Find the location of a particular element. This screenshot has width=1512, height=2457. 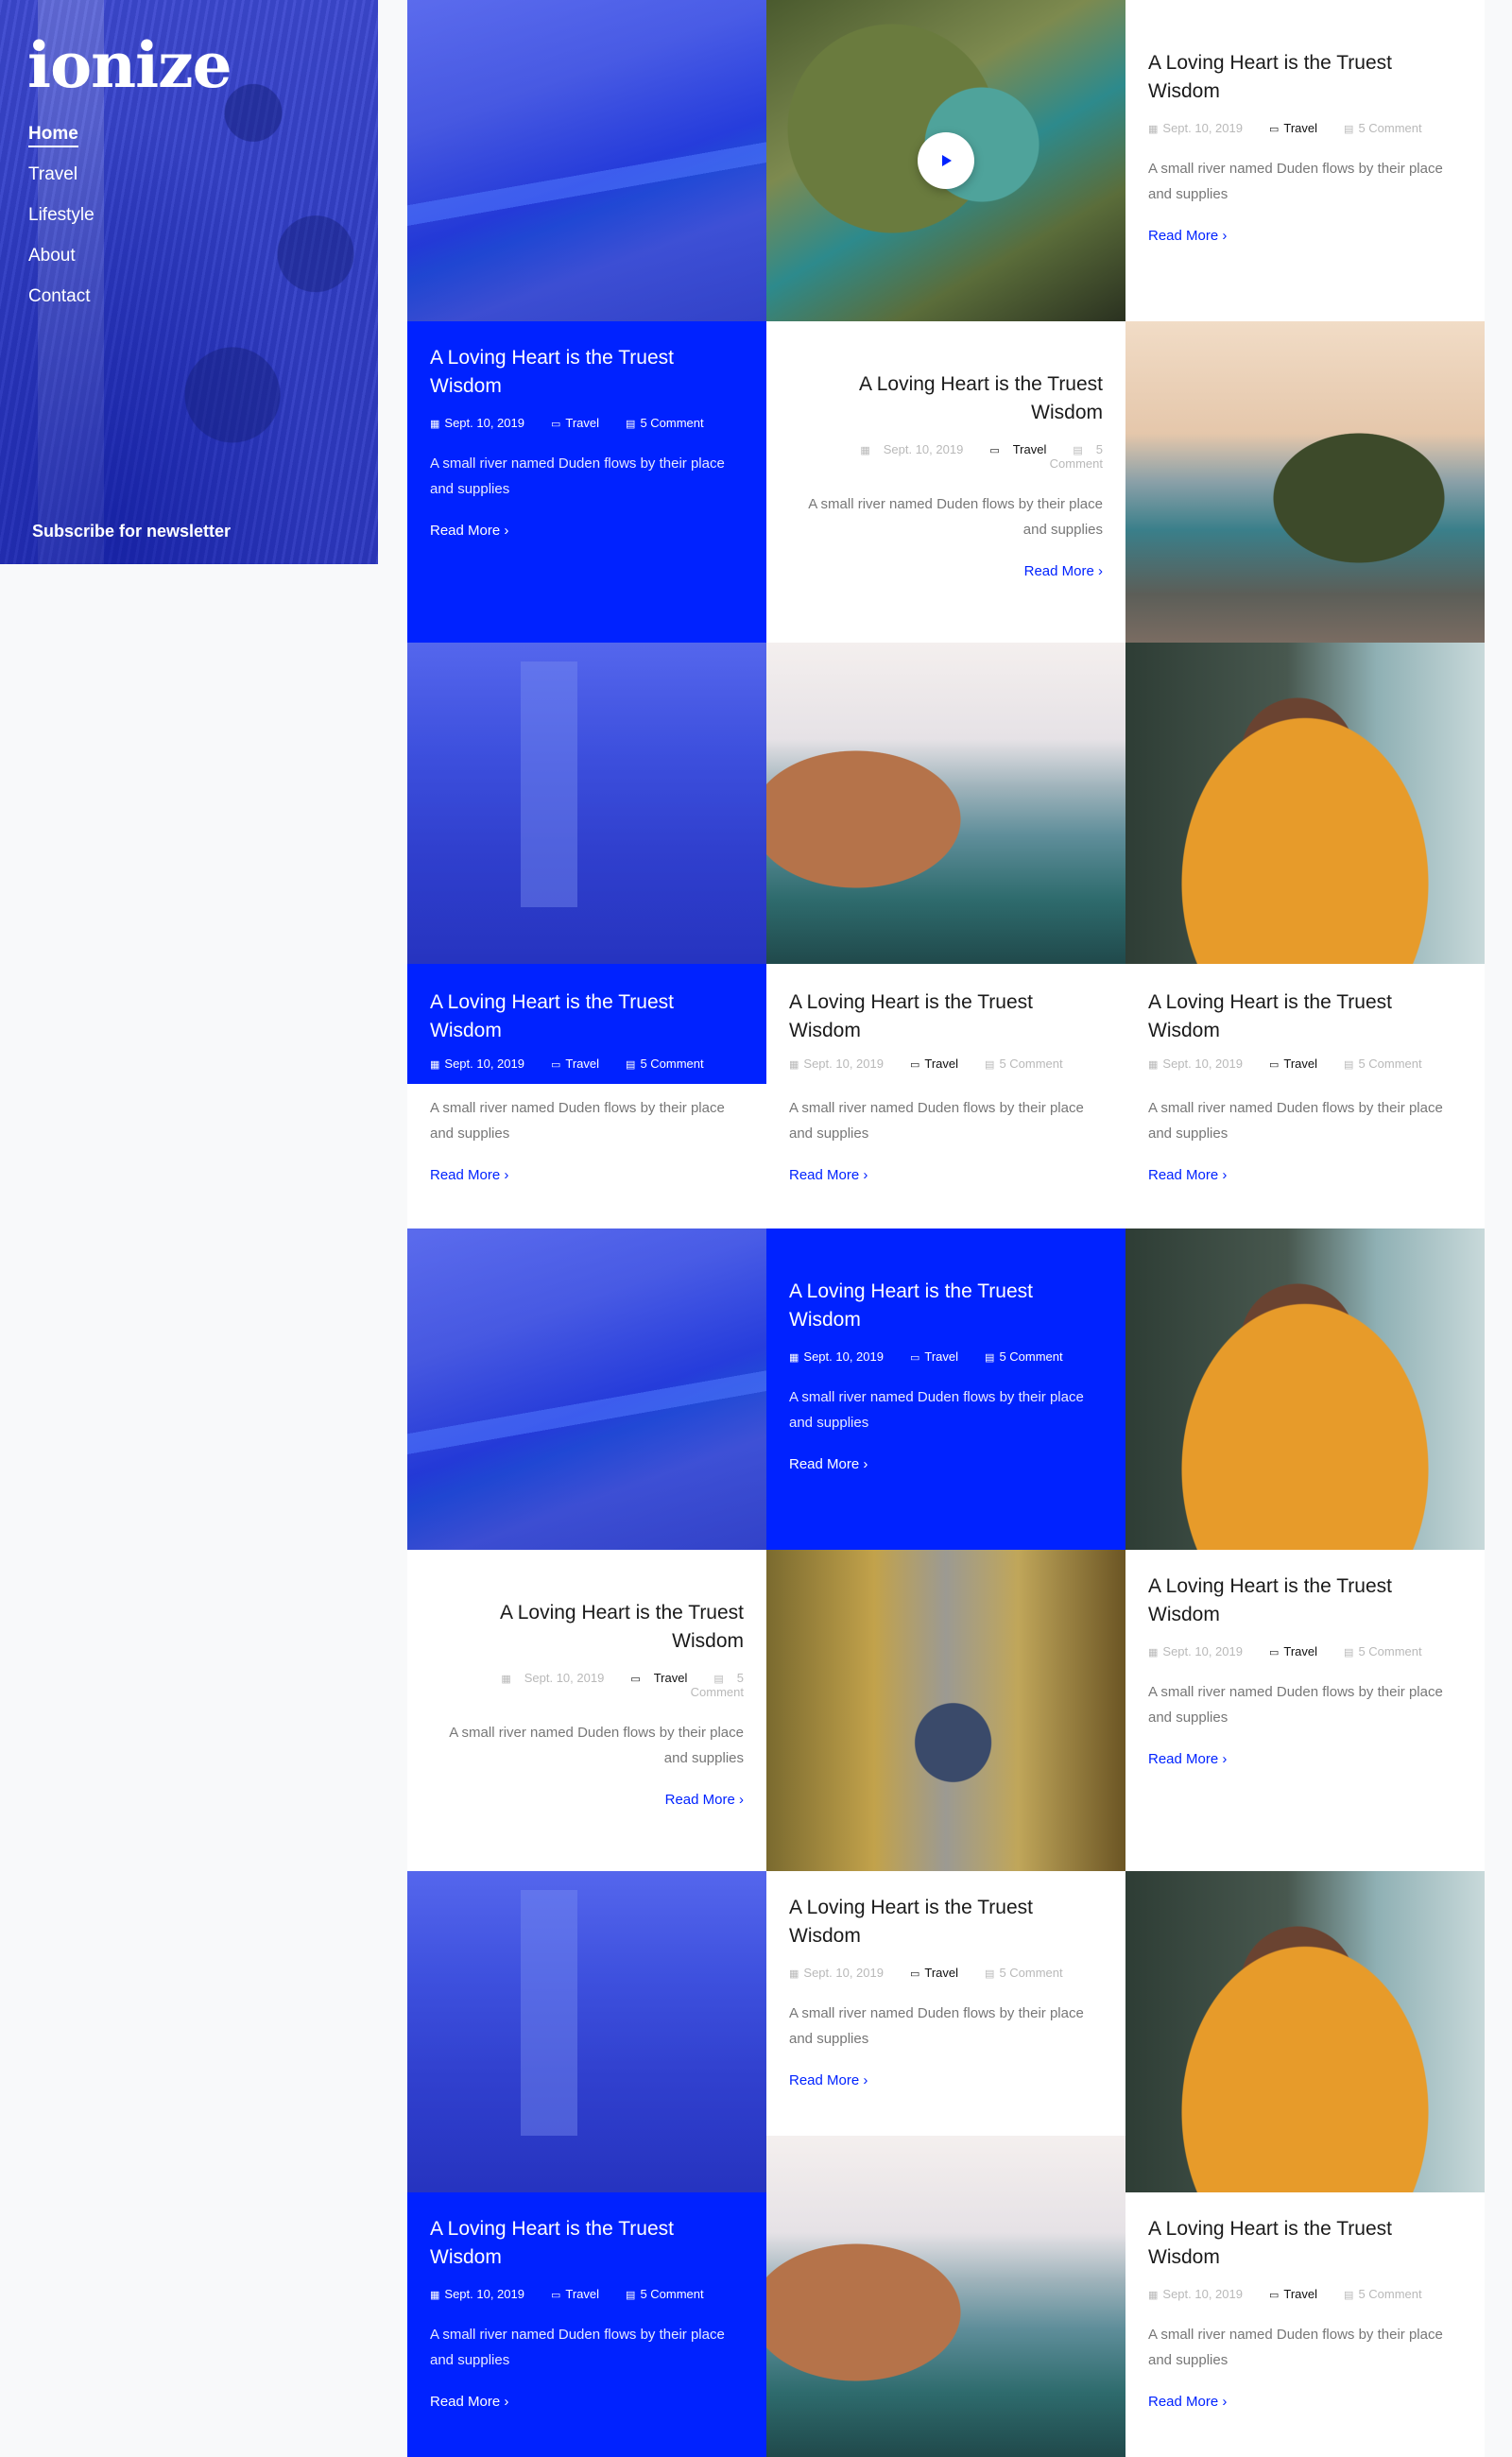

nav-travel: Travel is located at coordinates (61, 174).